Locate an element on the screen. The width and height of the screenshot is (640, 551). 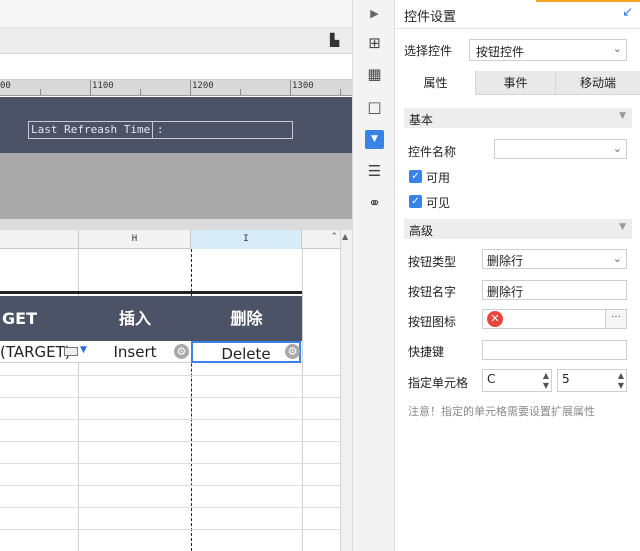
button-name-input: 删除行 is located at coordinates (554, 290).